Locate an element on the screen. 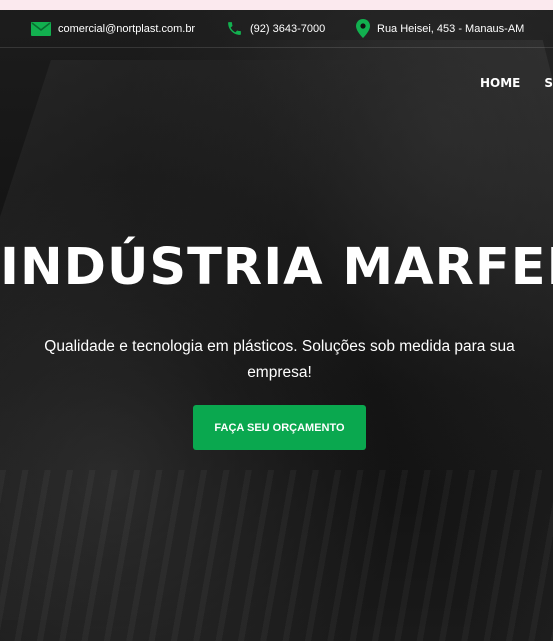 This screenshot has width=553, height=641. main-nav: HOME SO is located at coordinates (516, 83).